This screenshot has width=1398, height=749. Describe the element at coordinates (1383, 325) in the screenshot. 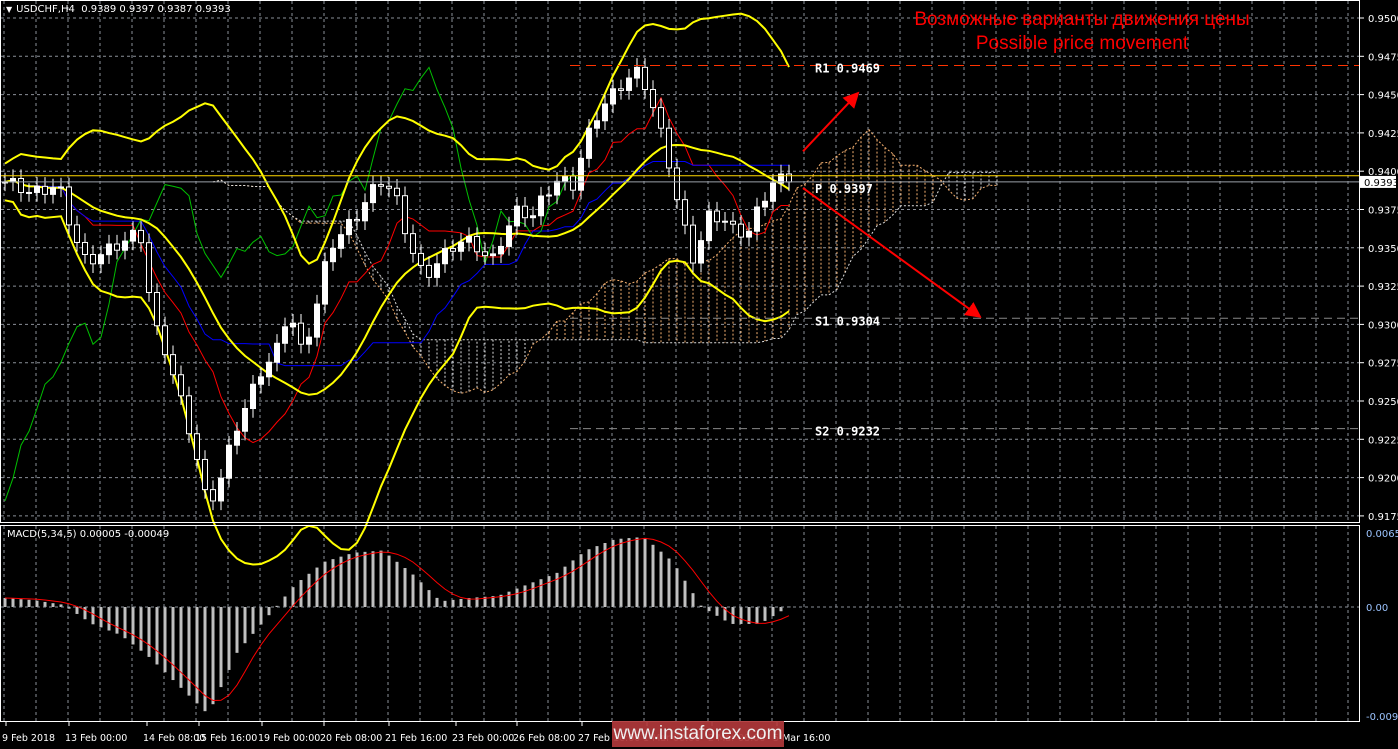

I see `y-tick-label: 0.9300` at that location.